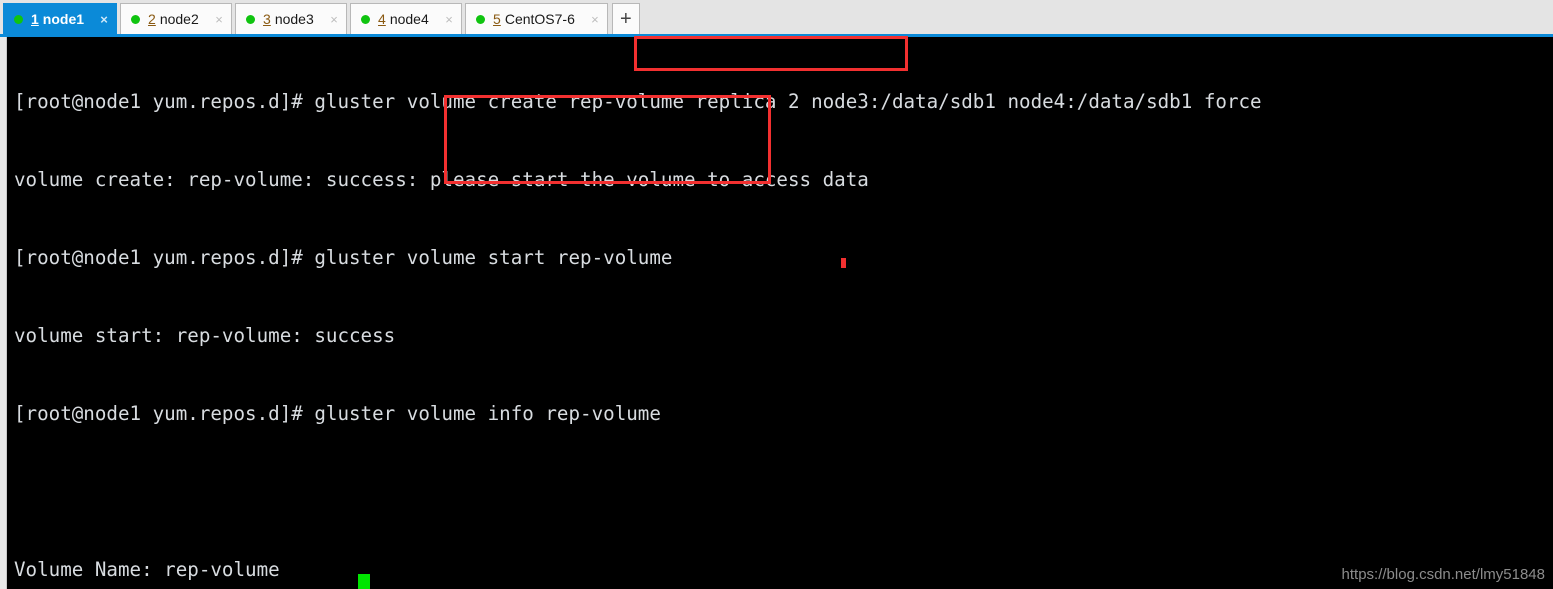 The image size is (1553, 589). I want to click on terminal-line: Volume Name: rep-volume, so click(147, 569).